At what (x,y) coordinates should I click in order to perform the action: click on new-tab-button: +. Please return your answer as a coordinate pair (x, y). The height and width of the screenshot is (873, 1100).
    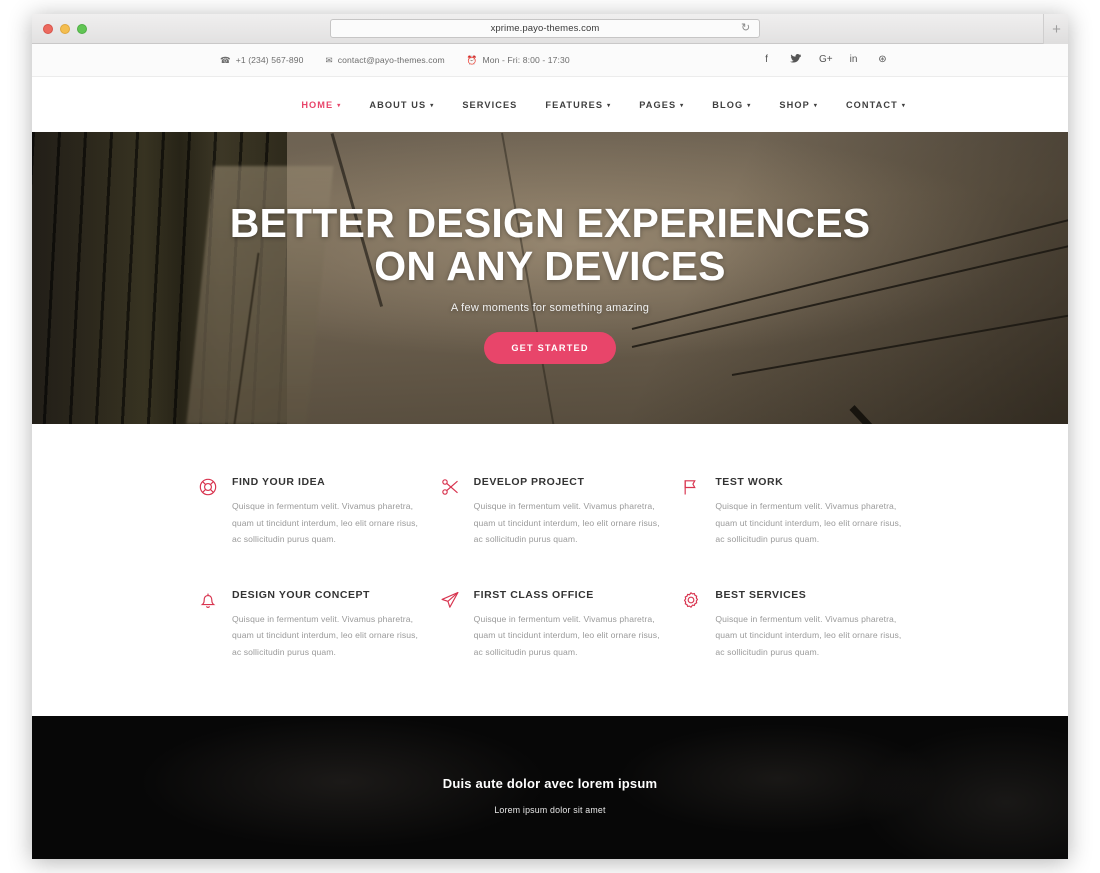
    Looking at the image, I should click on (1055, 29).